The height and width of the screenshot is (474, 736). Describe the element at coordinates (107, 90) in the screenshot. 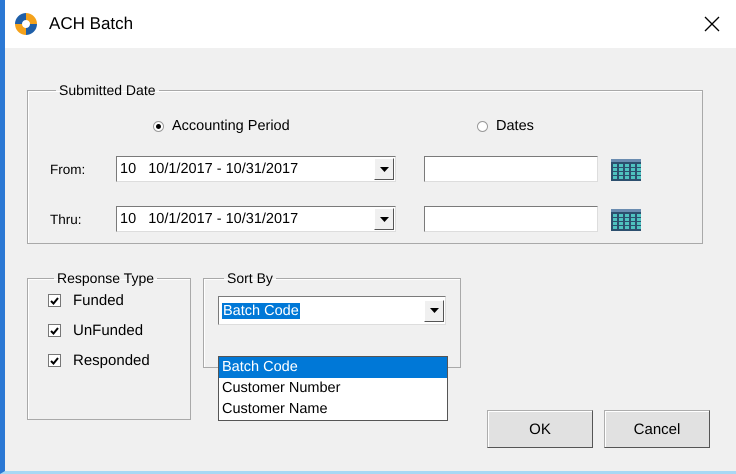

I see `group-label: Submitted Date` at that location.